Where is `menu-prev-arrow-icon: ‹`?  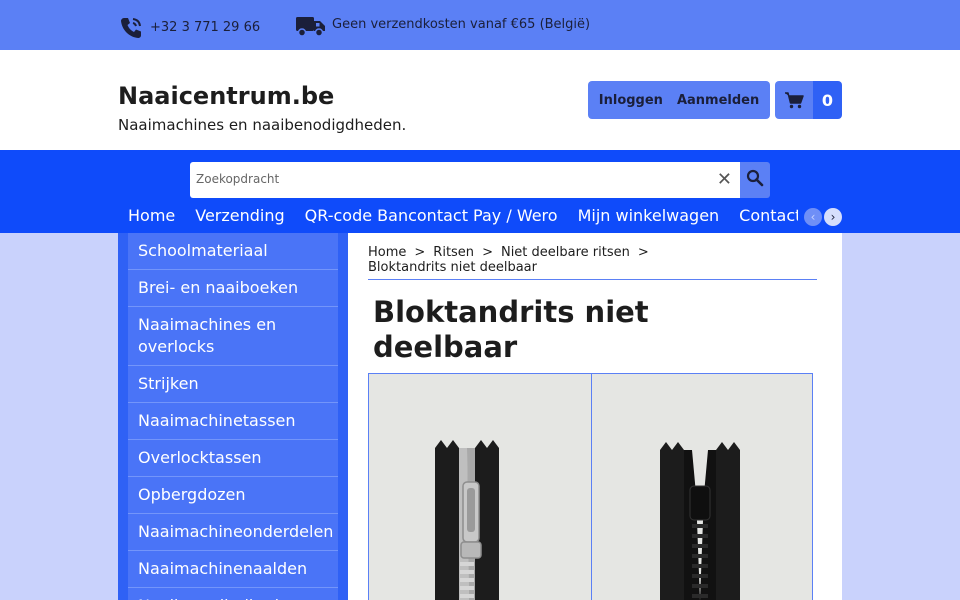 menu-prev-arrow-icon: ‹ is located at coordinates (813, 217).